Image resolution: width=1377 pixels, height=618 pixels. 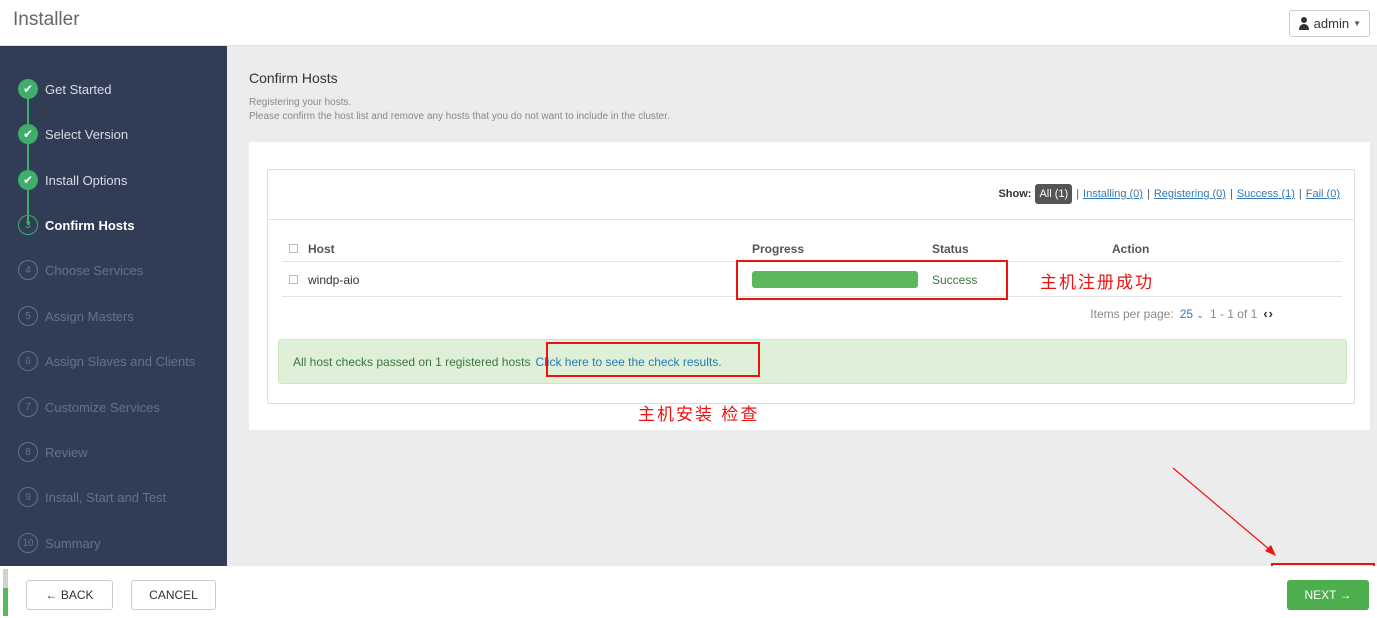 What do you see at coordinates (173, 595) in the screenshot?
I see `cancel-button: CANCEL` at bounding box center [173, 595].